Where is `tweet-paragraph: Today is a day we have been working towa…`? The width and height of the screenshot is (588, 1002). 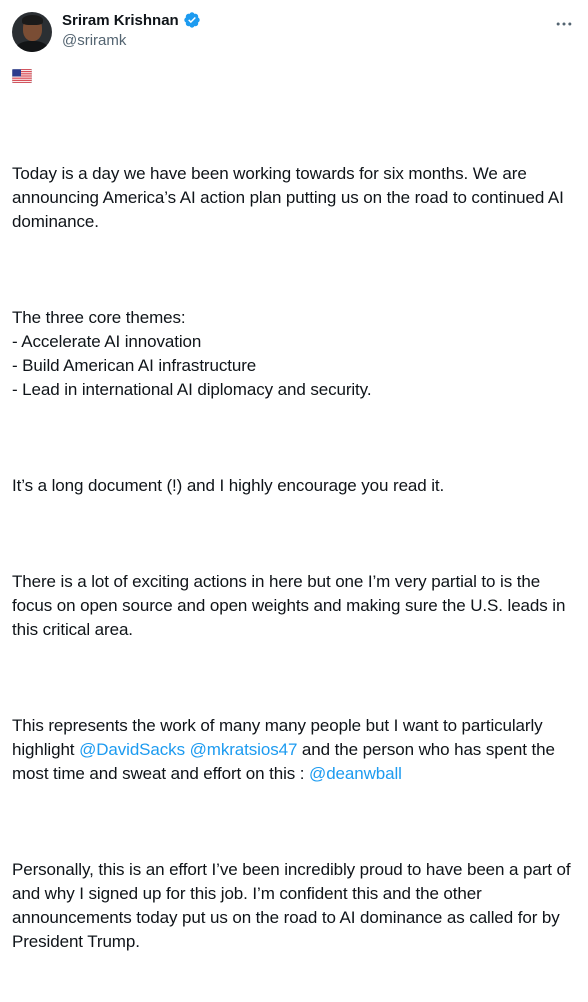 tweet-paragraph: Today is a day we have been working towa… is located at coordinates (290, 197).